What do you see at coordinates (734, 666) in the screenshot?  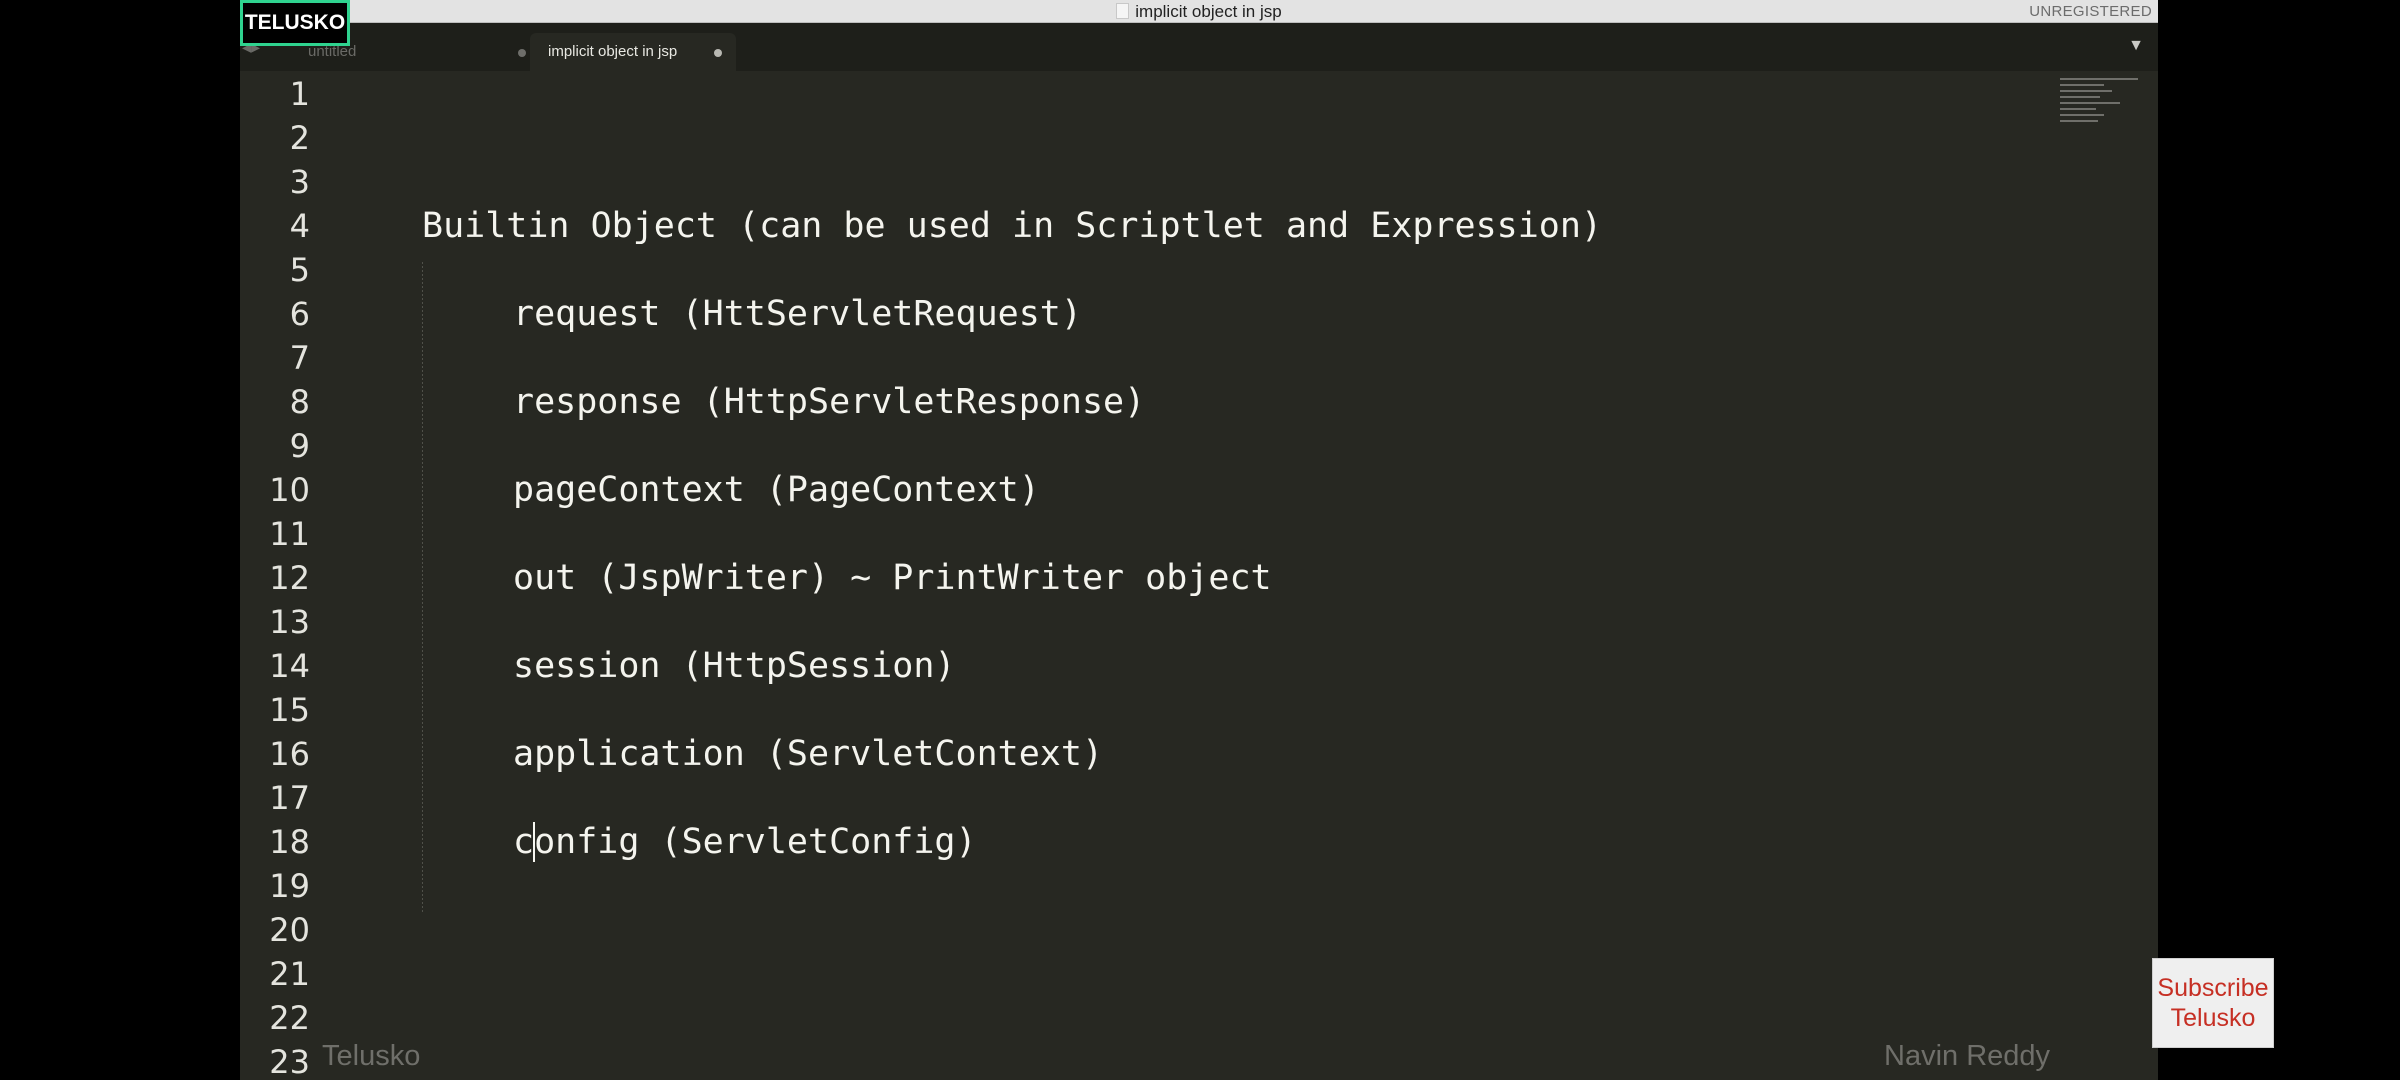 I see `code-line-text: session (HttpSession)` at bounding box center [734, 666].